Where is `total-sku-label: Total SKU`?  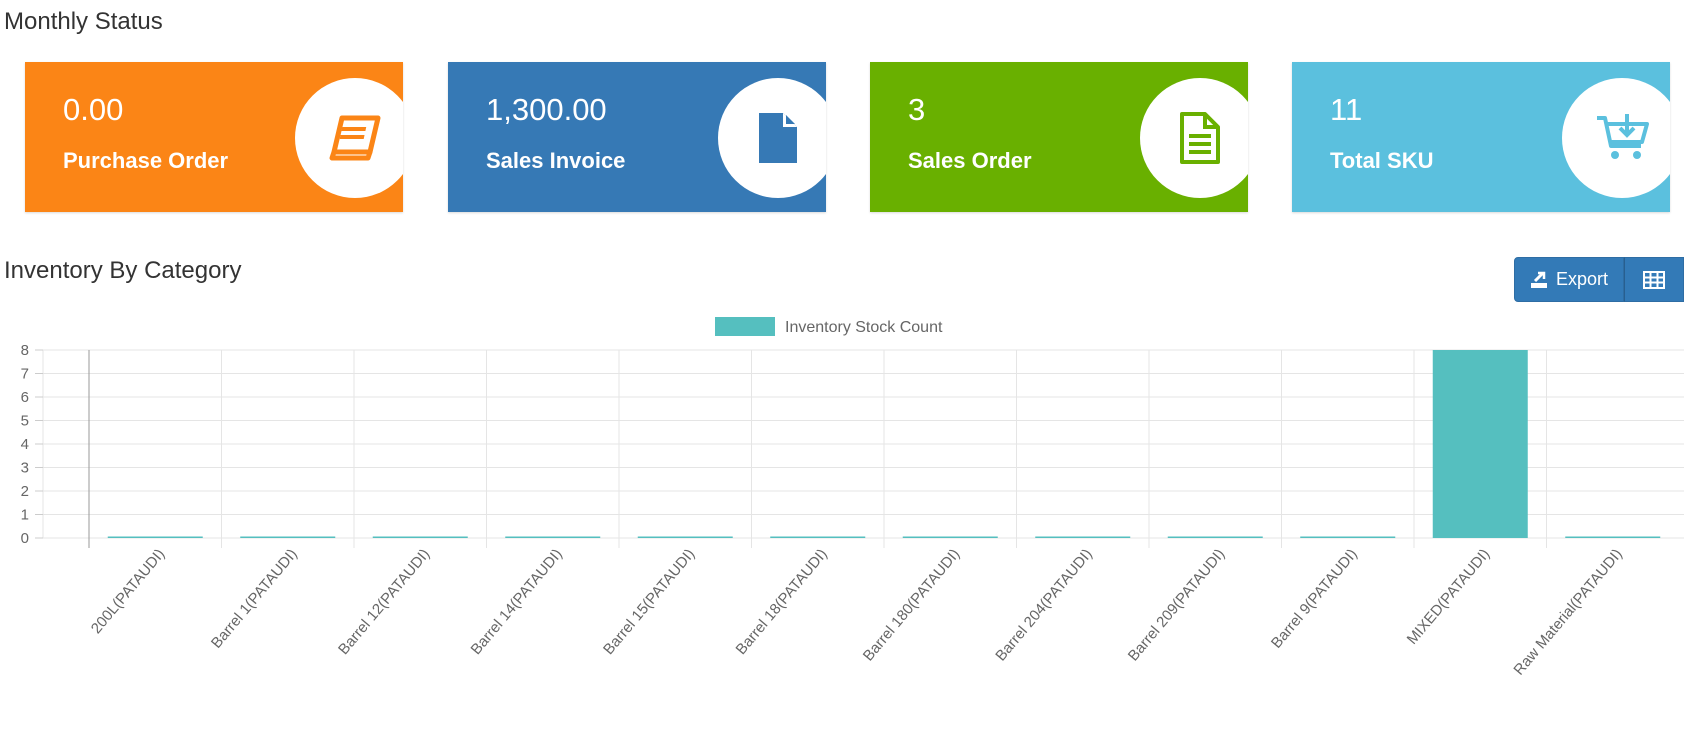 total-sku-label: Total SKU is located at coordinates (1382, 160).